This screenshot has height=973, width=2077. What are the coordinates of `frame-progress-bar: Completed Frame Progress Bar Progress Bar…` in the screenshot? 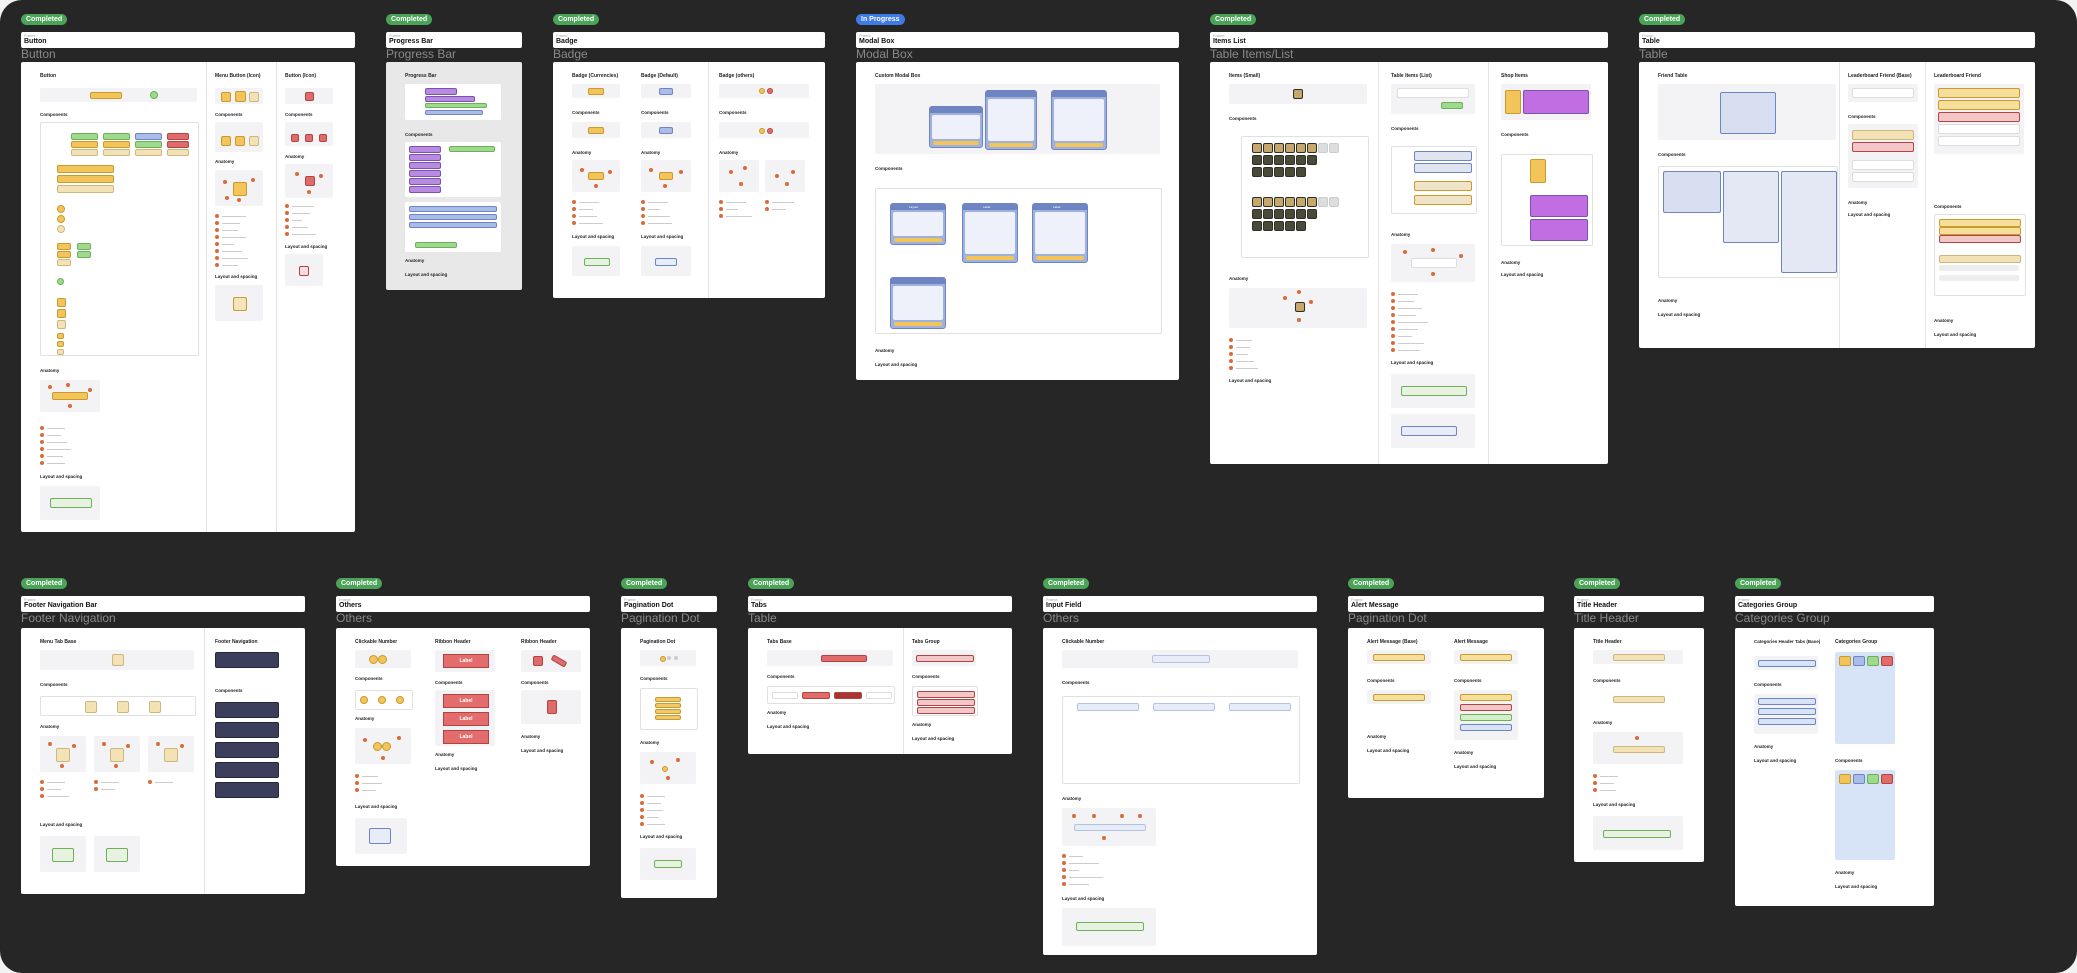 It's located at (454, 152).